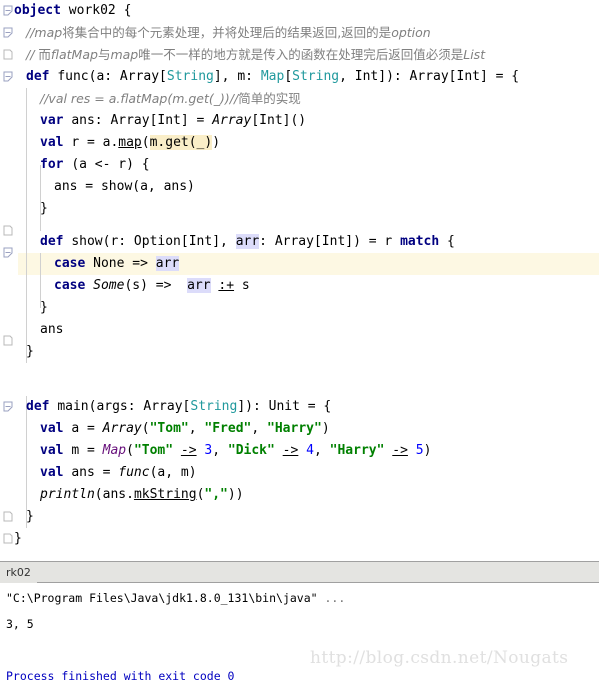  What do you see at coordinates (72, 11) in the screenshot?
I see `code-line: object work02 {` at bounding box center [72, 11].